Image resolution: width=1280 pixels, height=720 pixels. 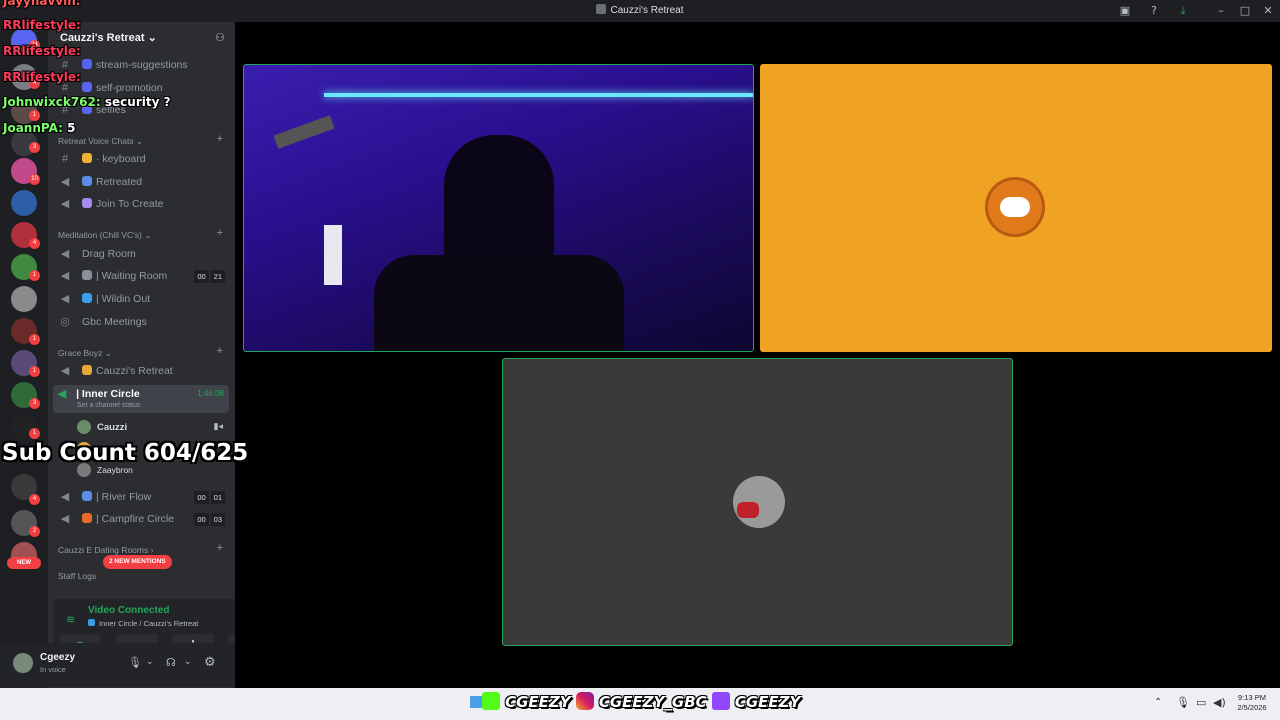 I want to click on volume-icon: ◀), so click(x=1219, y=702).